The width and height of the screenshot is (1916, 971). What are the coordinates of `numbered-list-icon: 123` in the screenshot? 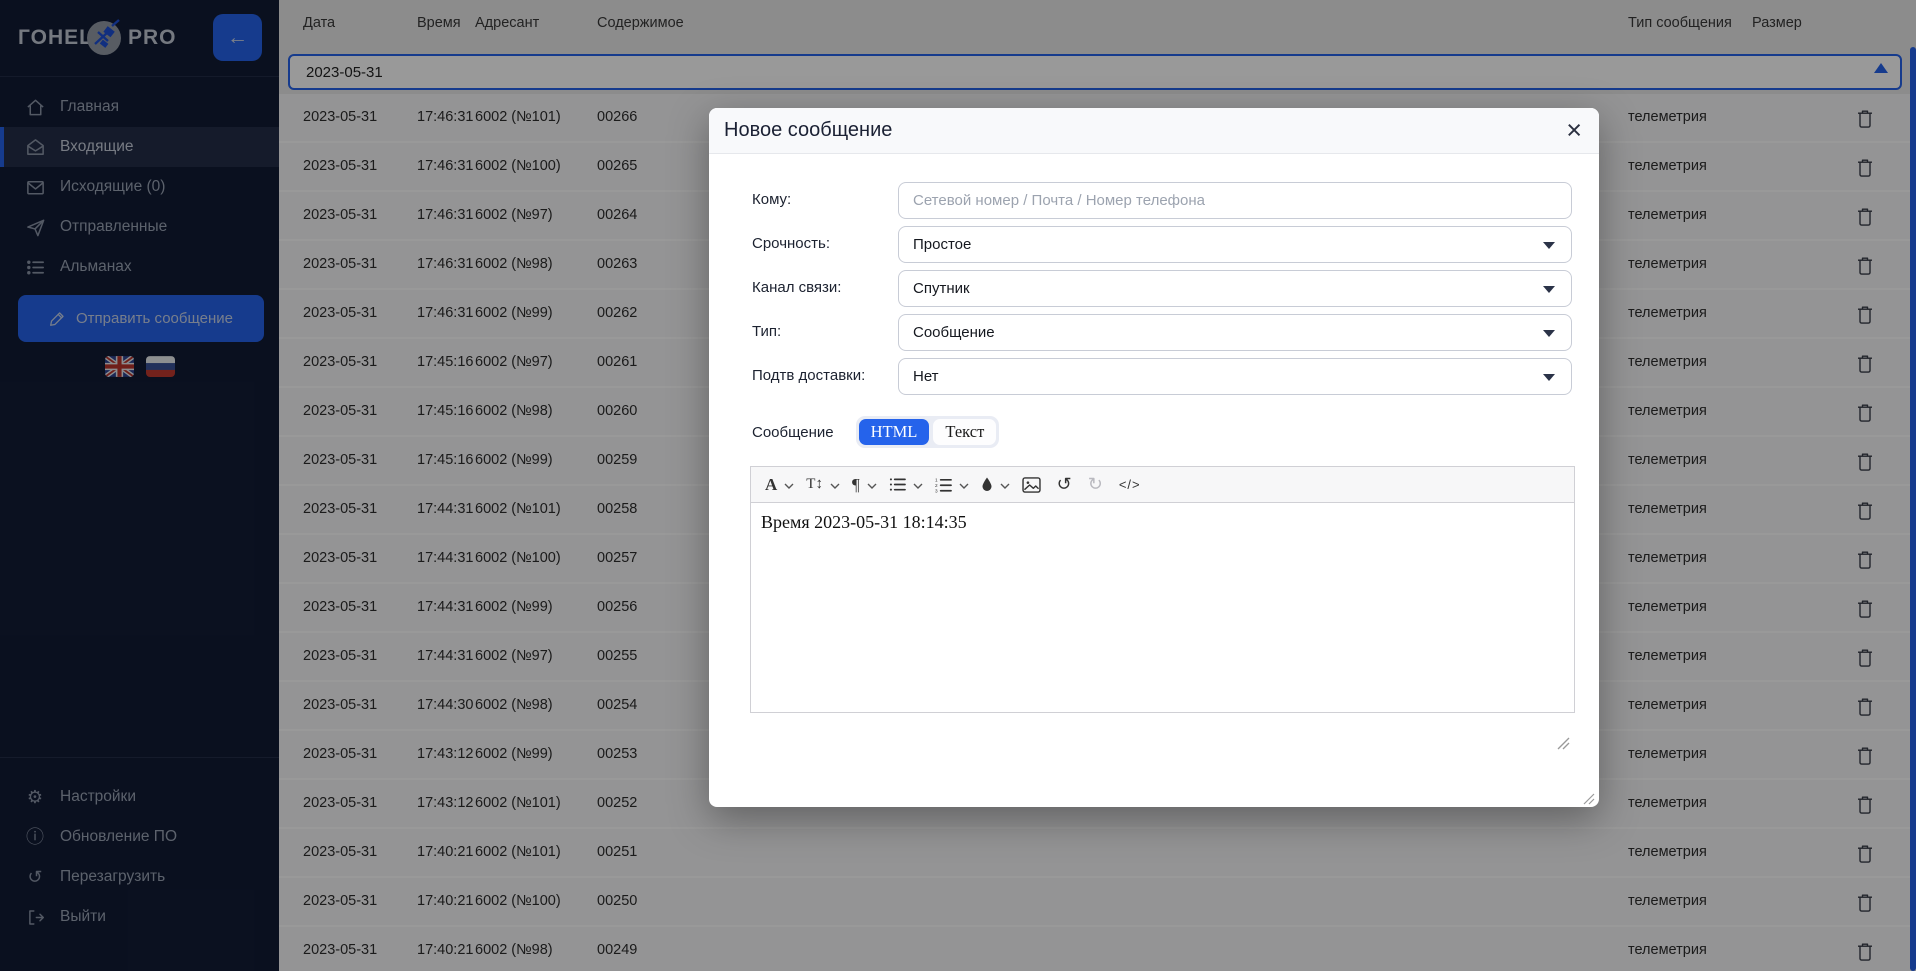 It's located at (943, 485).